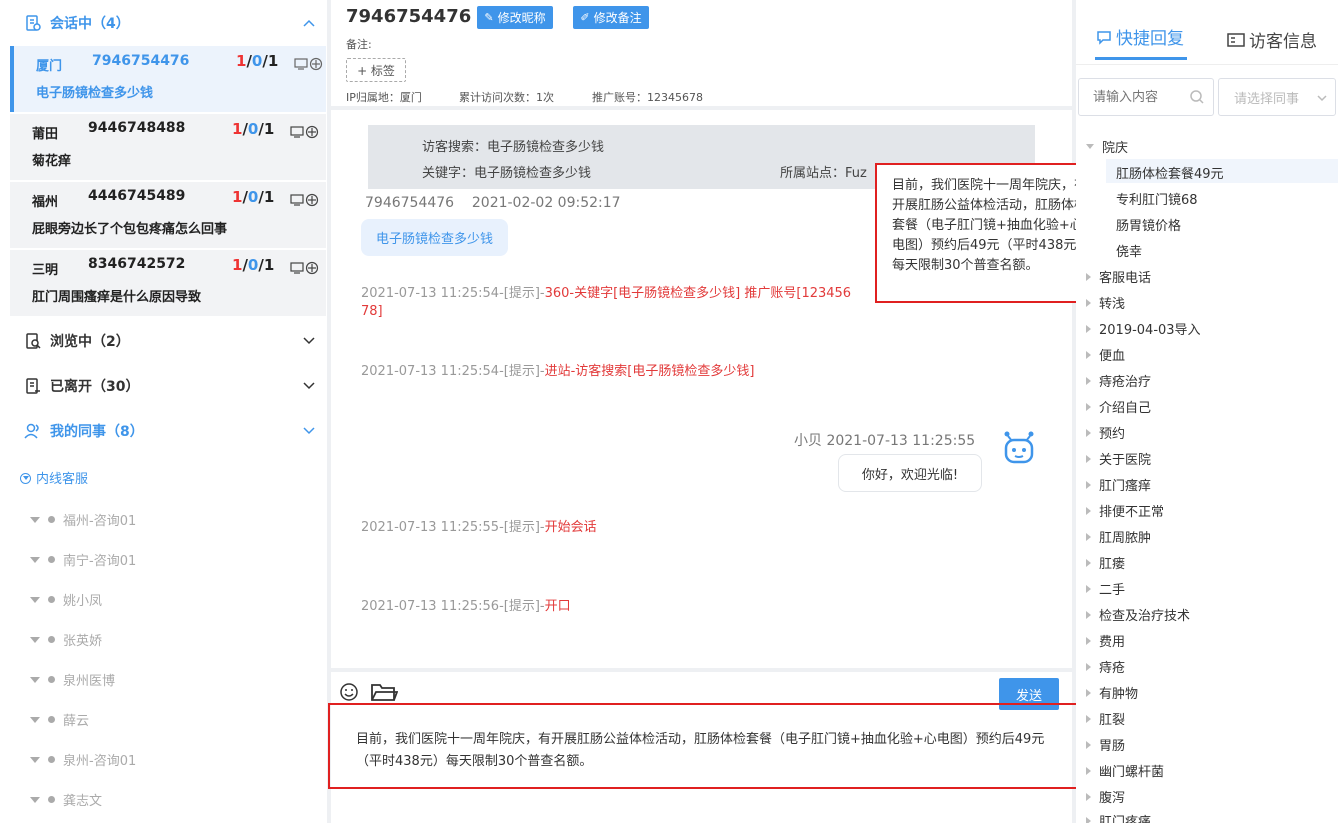  Describe the element at coordinates (83, 759) in the screenshot. I see `colleague-item: 泉州-咨询01` at that location.